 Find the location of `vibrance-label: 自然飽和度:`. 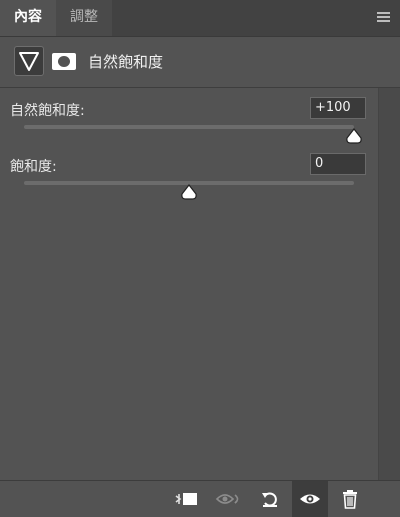

vibrance-label: 自然飽和度: is located at coordinates (47, 111).